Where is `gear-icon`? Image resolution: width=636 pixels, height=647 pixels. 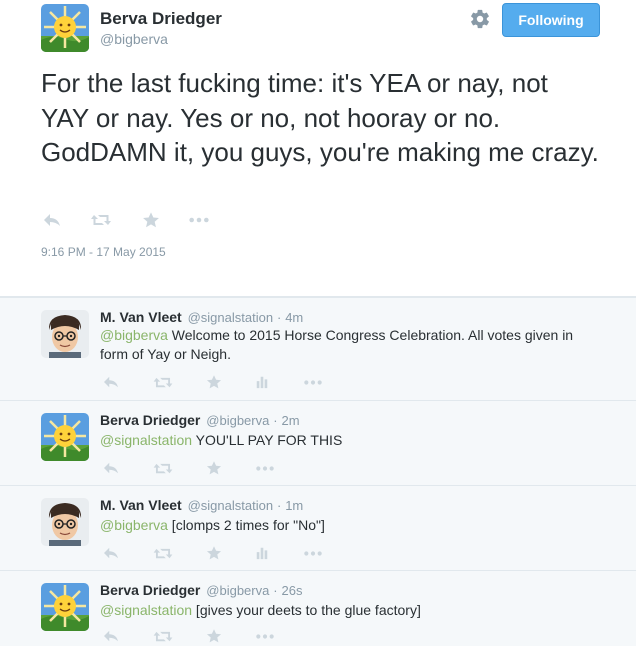
gear-icon is located at coordinates (480, 19).